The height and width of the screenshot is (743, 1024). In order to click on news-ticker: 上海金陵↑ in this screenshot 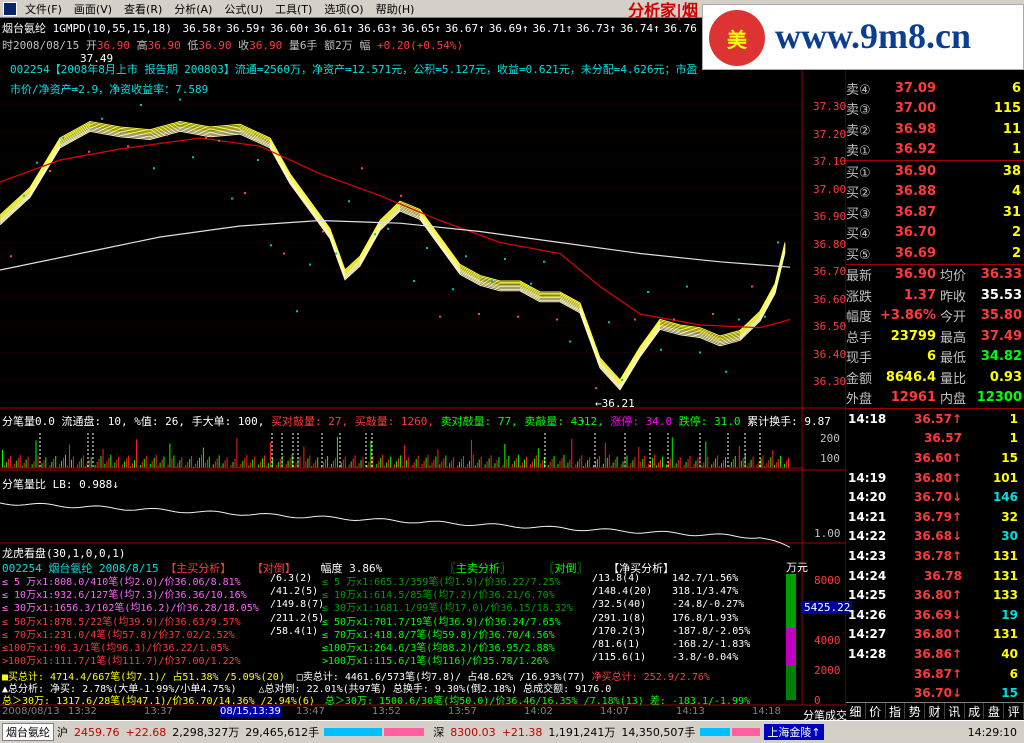, I will do `click(794, 732)`.